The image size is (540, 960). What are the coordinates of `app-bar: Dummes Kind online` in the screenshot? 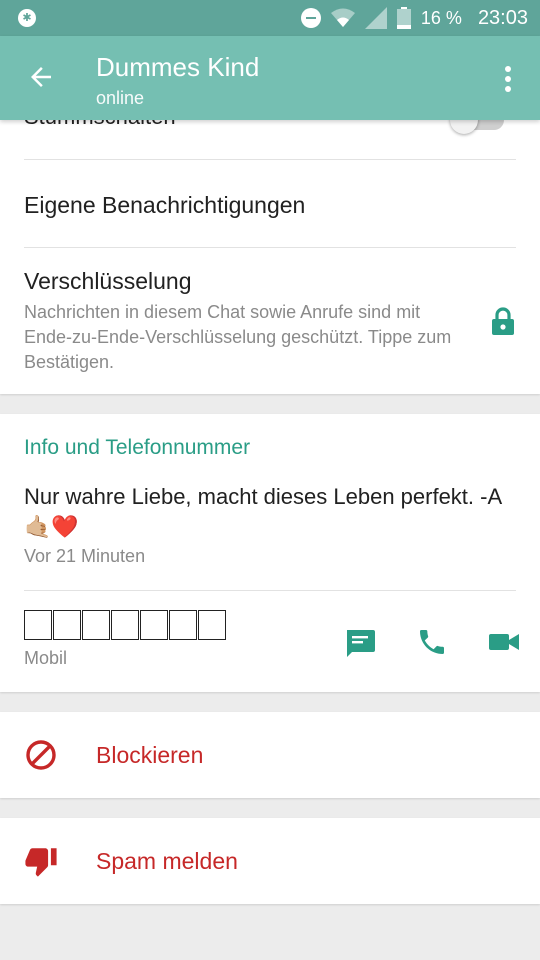 It's located at (270, 78).